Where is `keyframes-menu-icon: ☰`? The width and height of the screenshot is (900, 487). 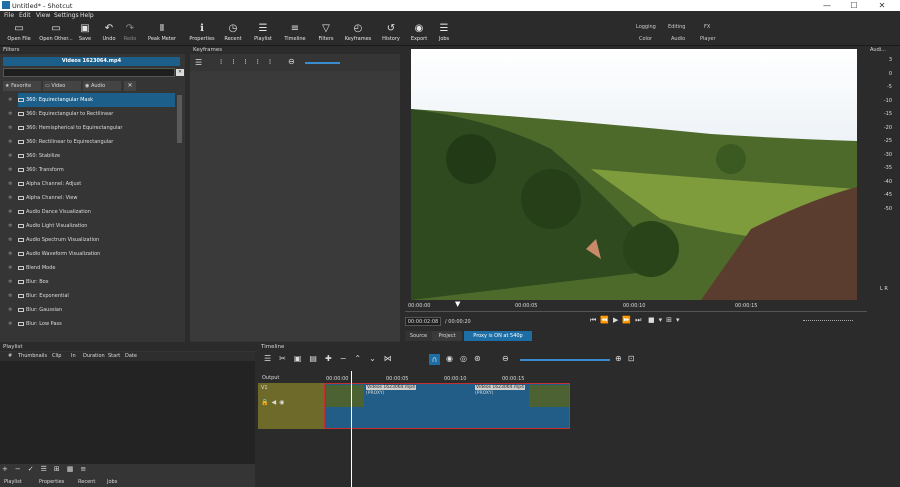 keyframes-menu-icon: ☰ is located at coordinates (198, 62).